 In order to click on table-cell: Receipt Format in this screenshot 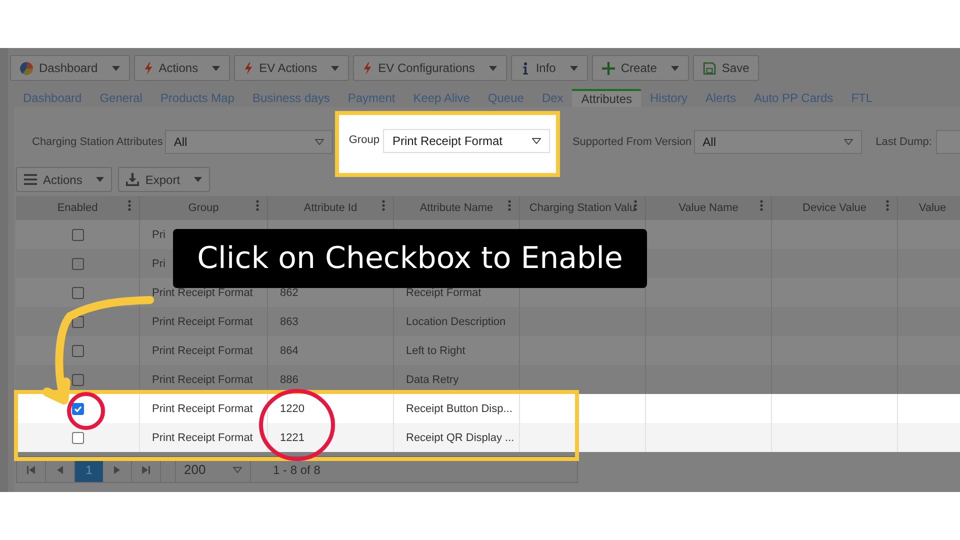, I will do `click(444, 292)`.